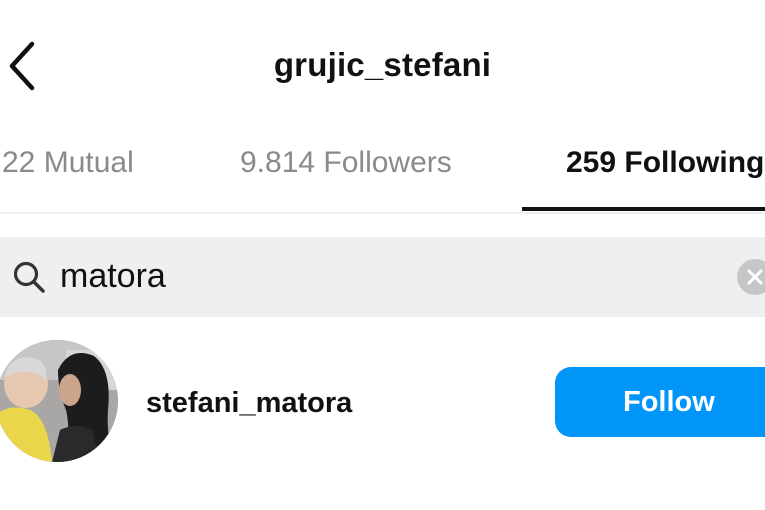  Describe the element at coordinates (755, 277) in the screenshot. I see `clear-icon` at that location.